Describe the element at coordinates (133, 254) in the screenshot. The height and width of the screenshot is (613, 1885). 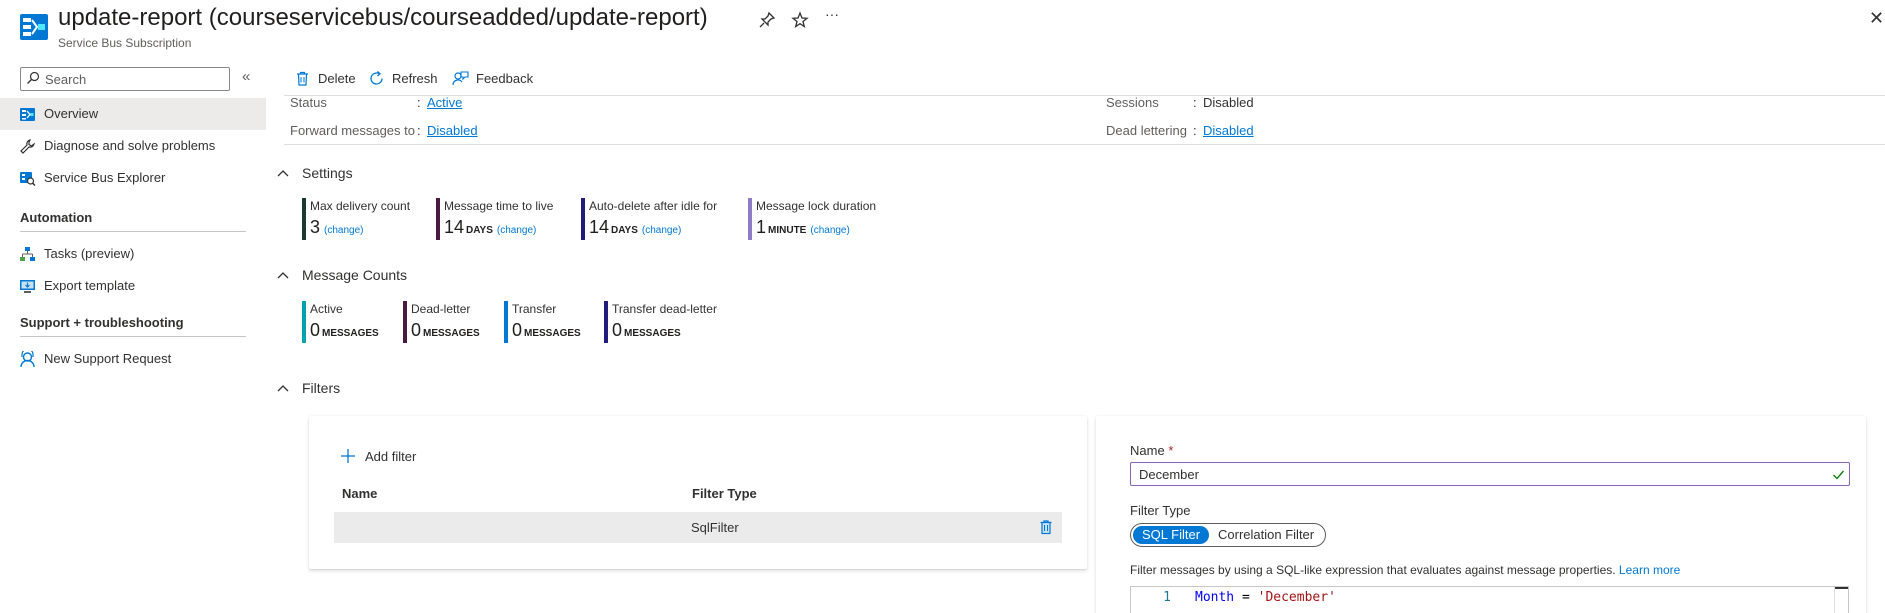
I see `sidebar-item-tasks: Tasks (preview)` at that location.